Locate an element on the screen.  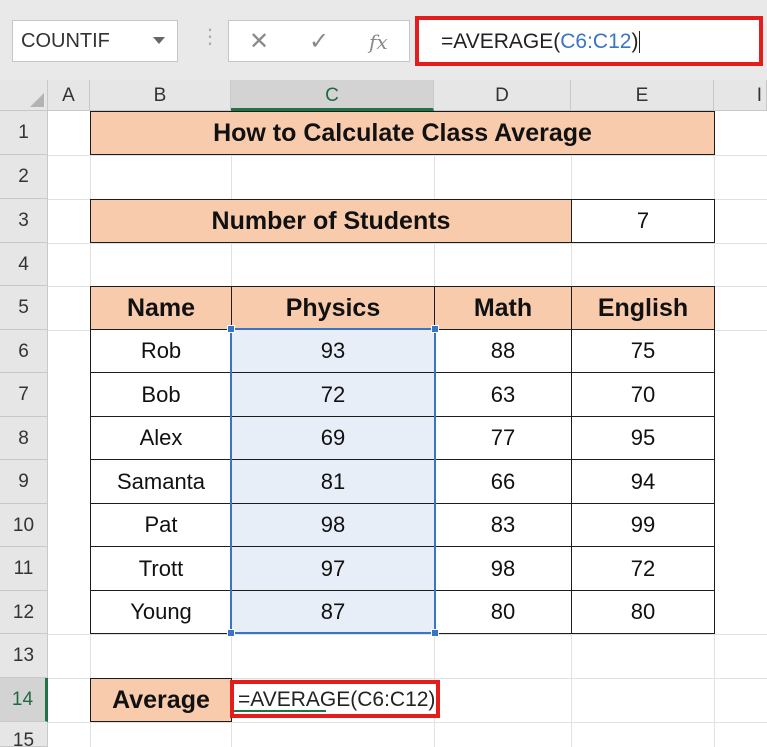
table-cell-math: 63 is located at coordinates (503, 394).